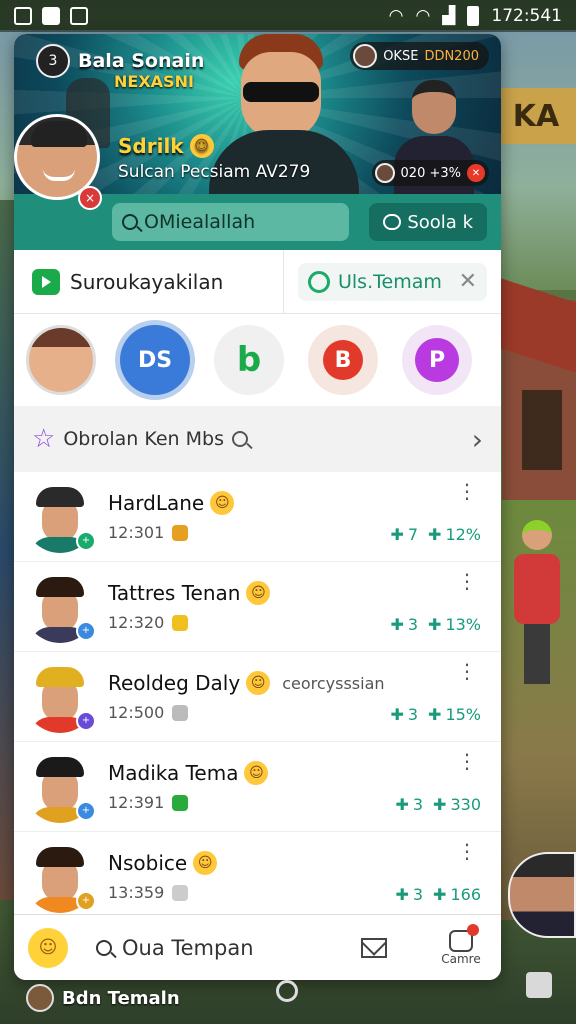 The height and width of the screenshot is (1024, 576). What do you see at coordinates (188, 947) in the screenshot?
I see `bottom-search-label: Oua Tempan` at bounding box center [188, 947].